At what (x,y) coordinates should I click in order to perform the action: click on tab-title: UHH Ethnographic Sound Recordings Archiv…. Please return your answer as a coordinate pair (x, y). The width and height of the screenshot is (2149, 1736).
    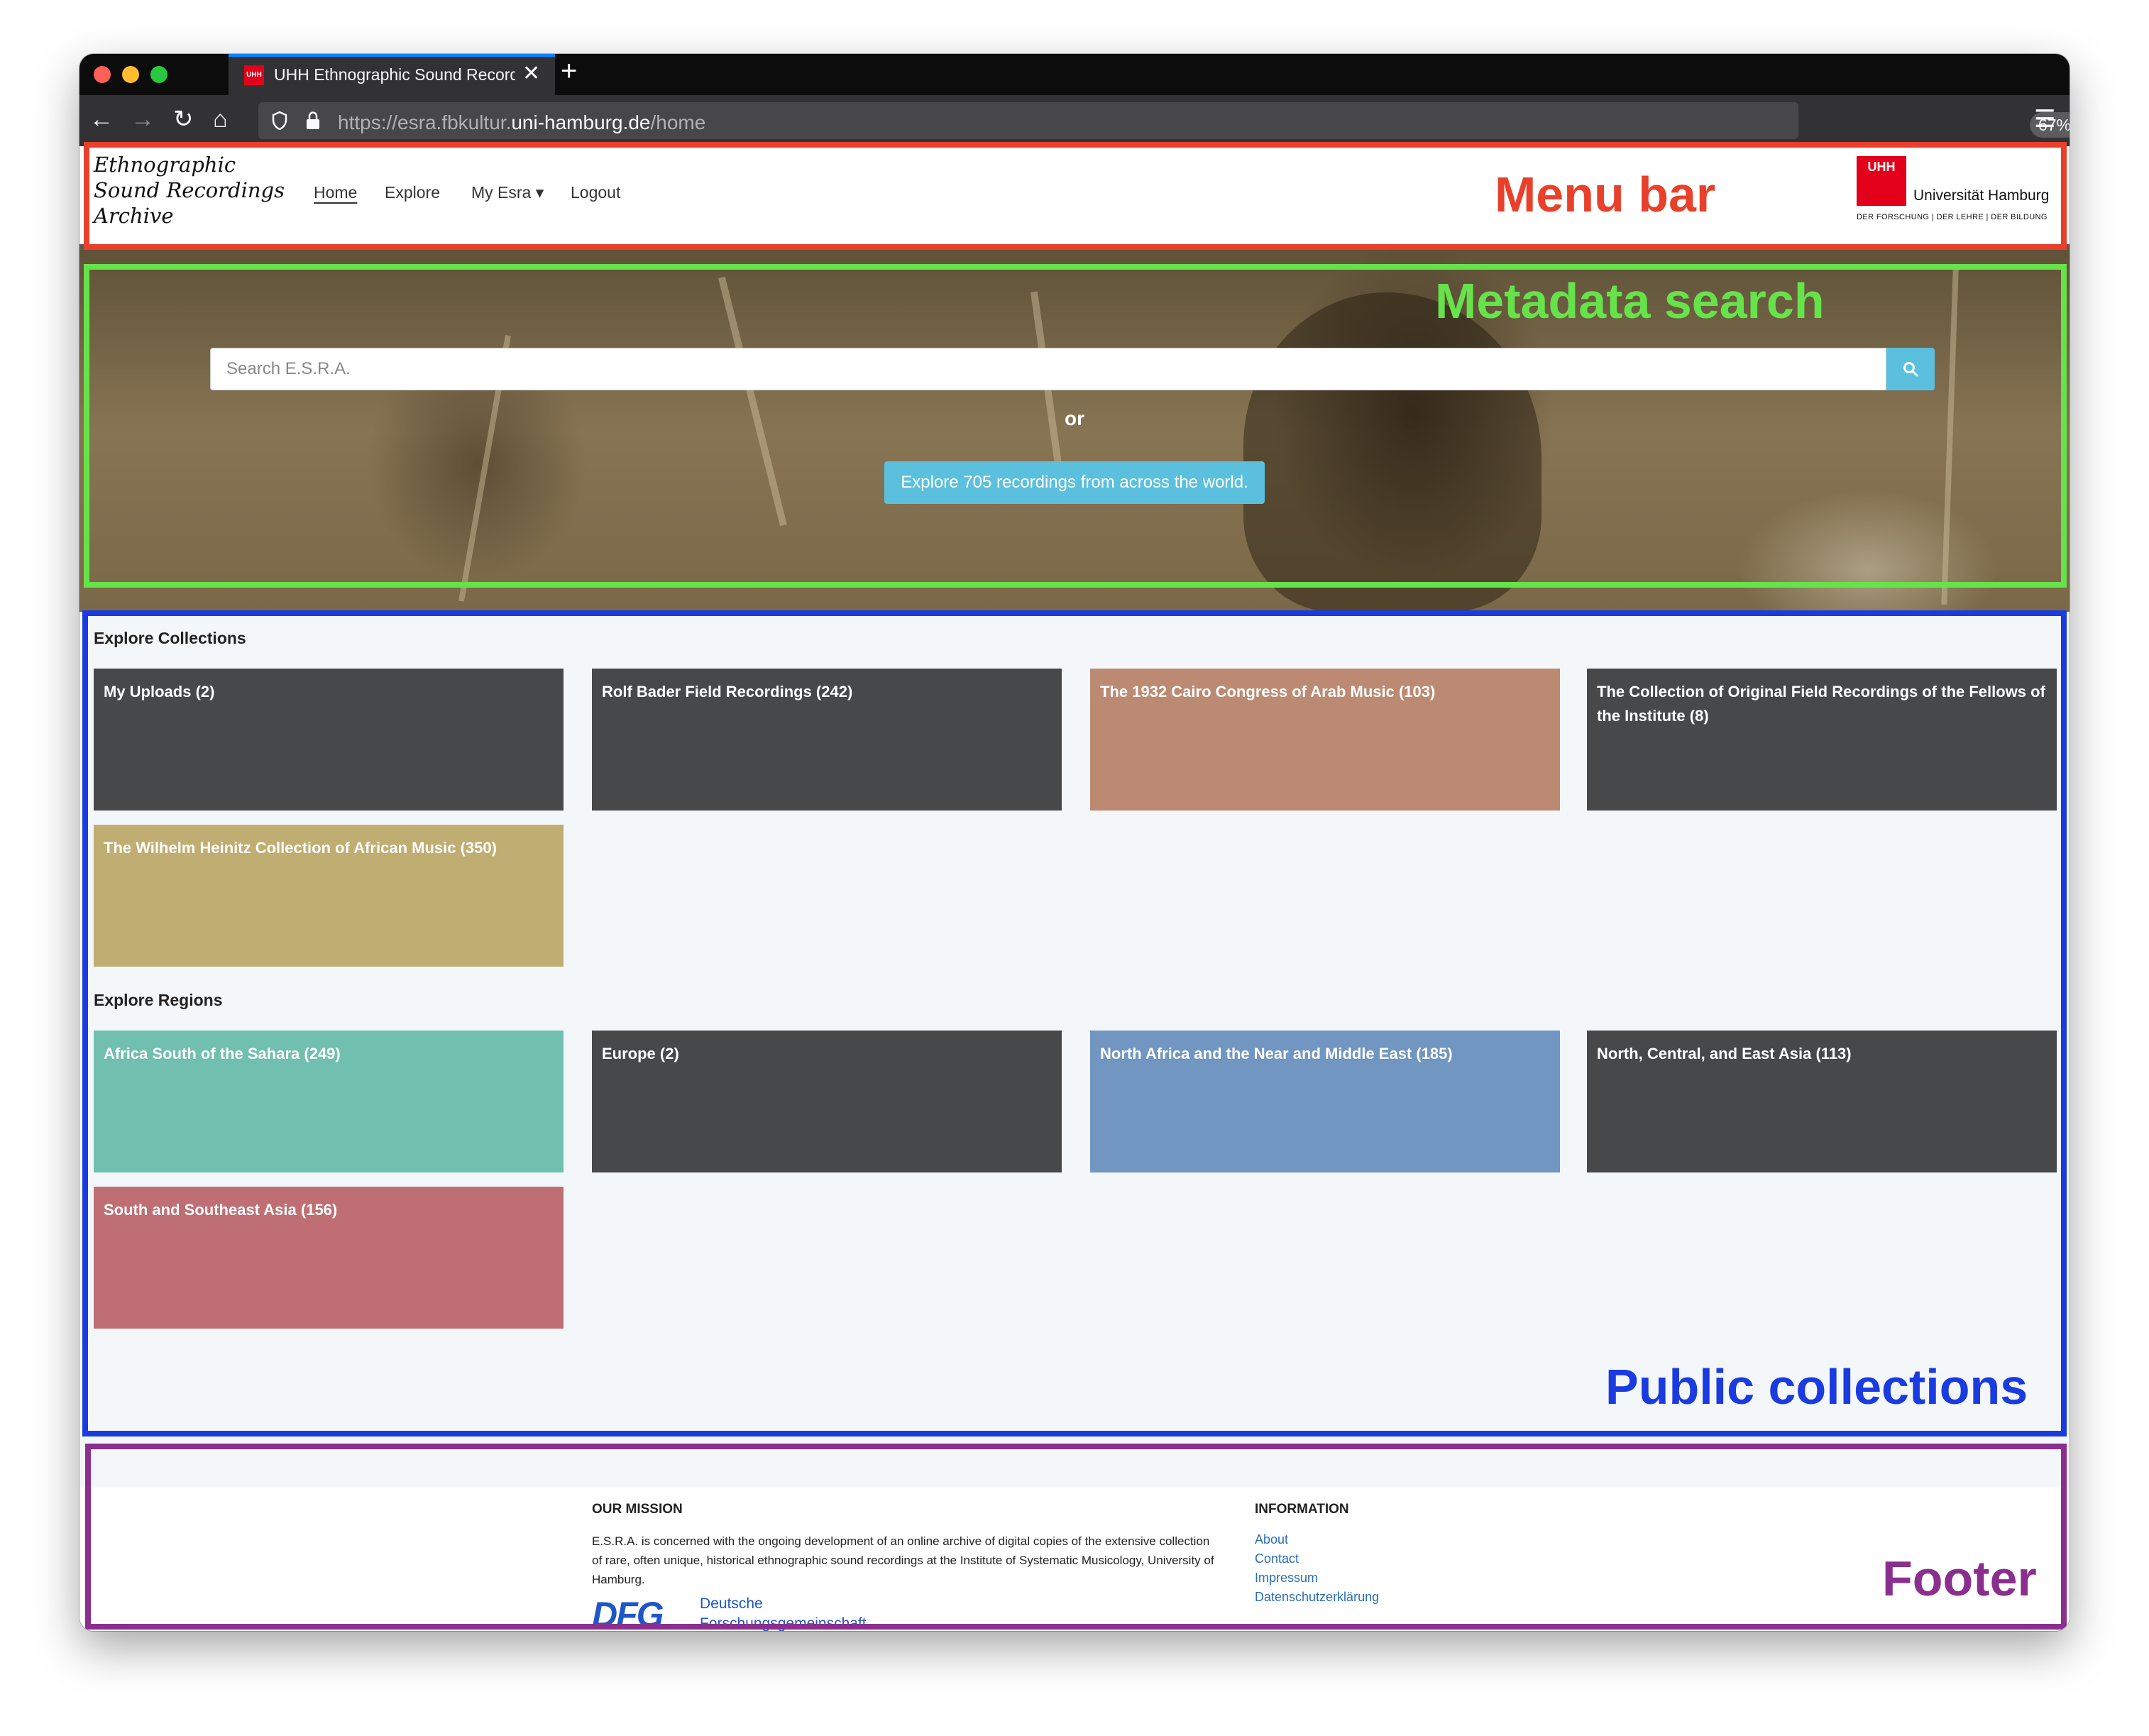
    Looking at the image, I should click on (394, 74).